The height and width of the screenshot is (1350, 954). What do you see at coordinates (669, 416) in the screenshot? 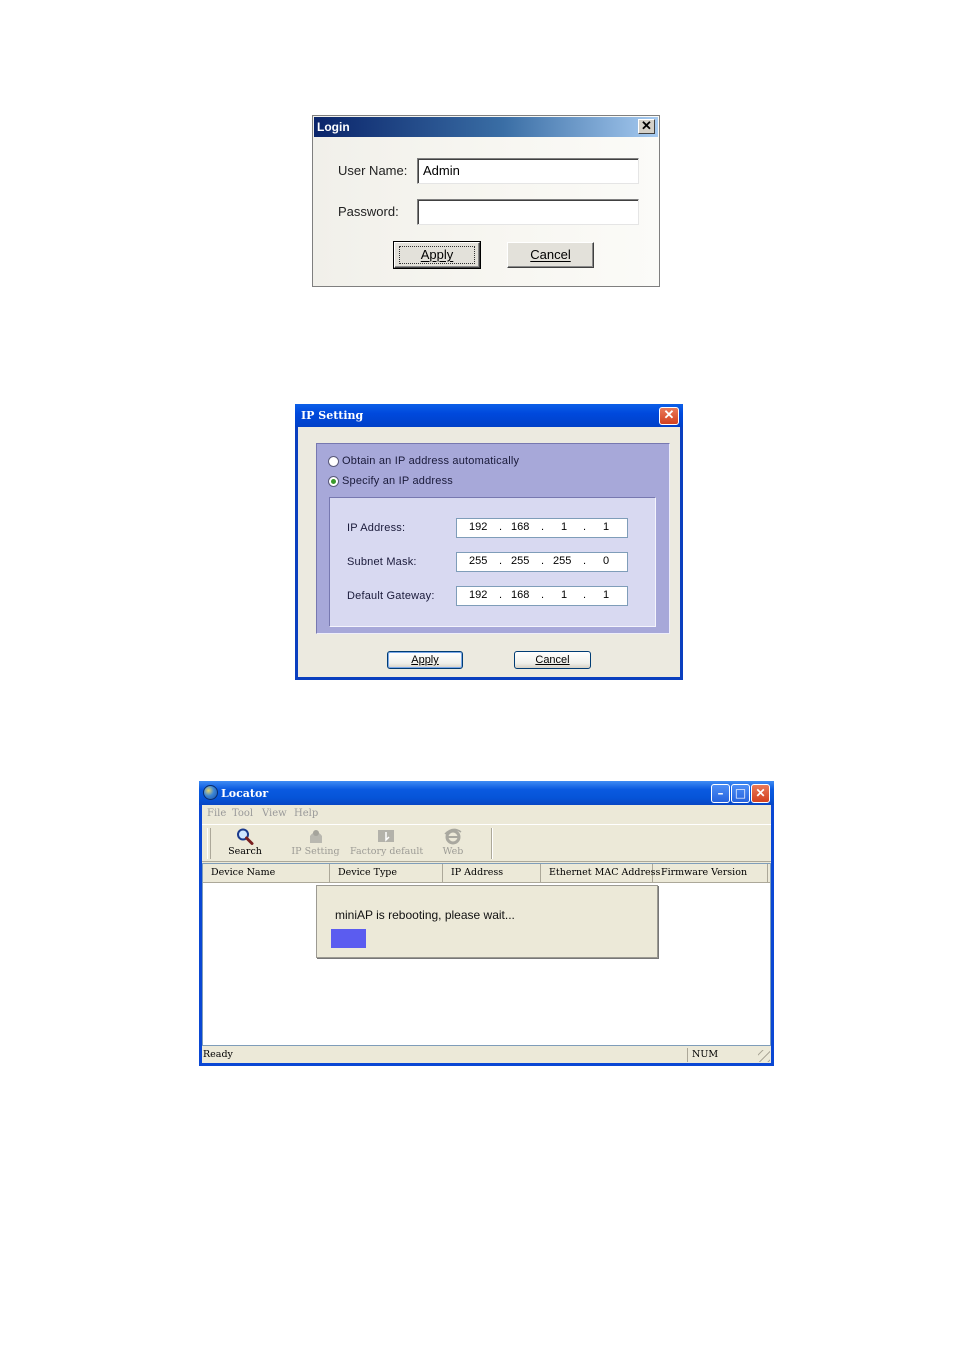
I see `ip-setting-close-icon: ✕` at bounding box center [669, 416].